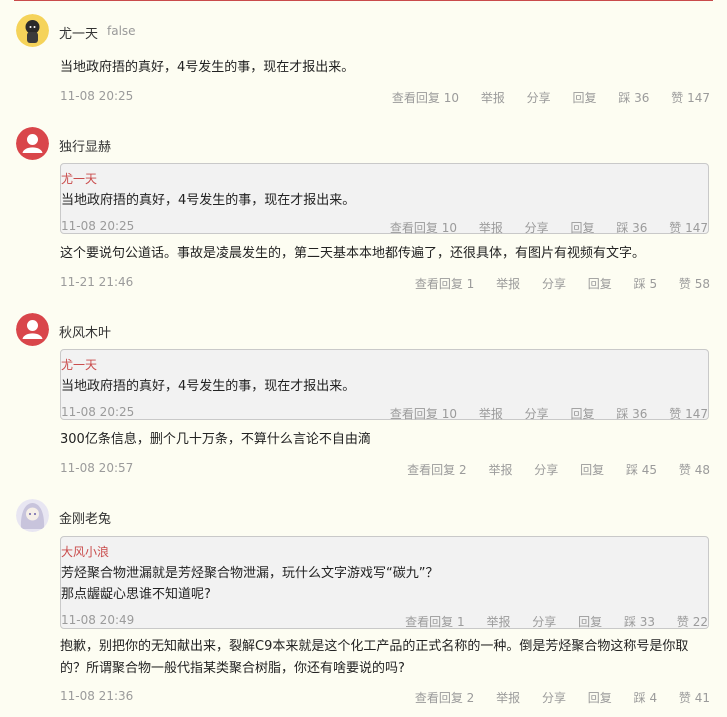 The width and height of the screenshot is (727, 717). I want to click on timestamp: 11-08 21:36, so click(97, 696).